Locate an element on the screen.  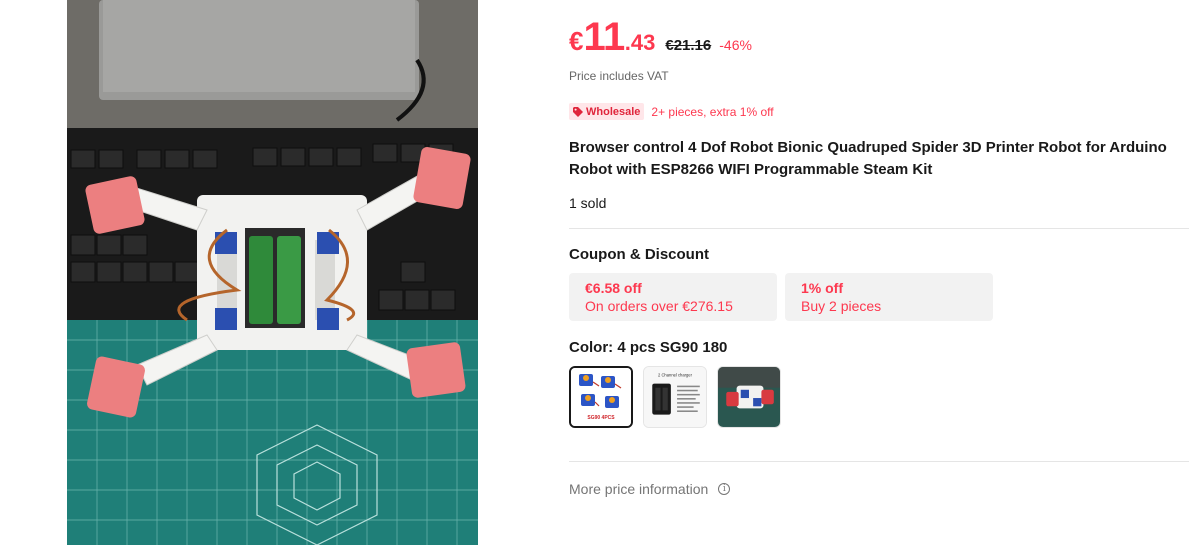
original-price: €21.16 is located at coordinates (688, 45).